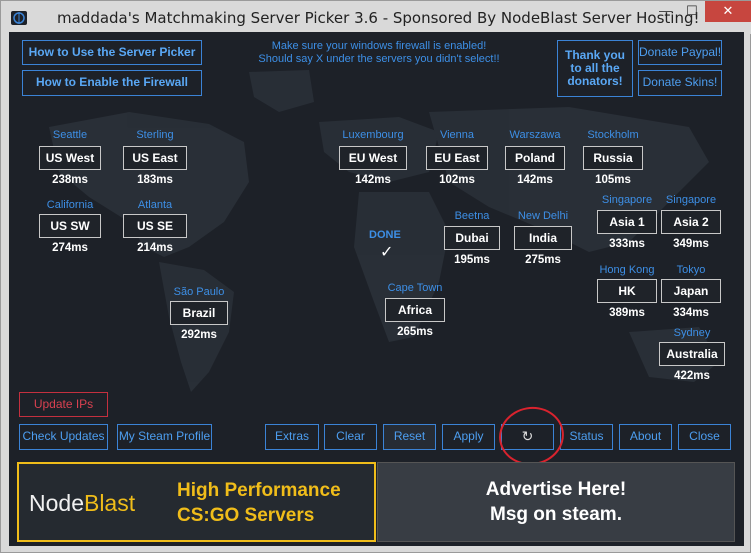 This screenshot has height=553, width=751. Describe the element at coordinates (691, 313) in the screenshot. I see `ping-value: 334ms` at that location.